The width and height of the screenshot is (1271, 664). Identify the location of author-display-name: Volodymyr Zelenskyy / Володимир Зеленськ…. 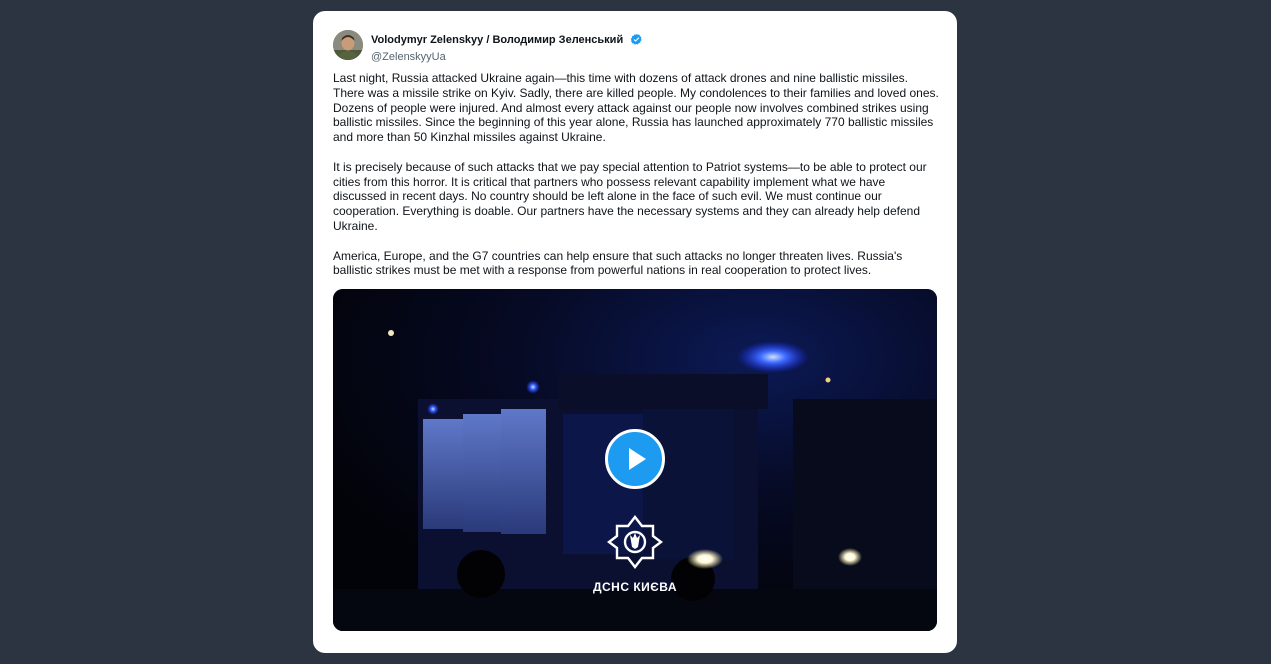
(497, 40).